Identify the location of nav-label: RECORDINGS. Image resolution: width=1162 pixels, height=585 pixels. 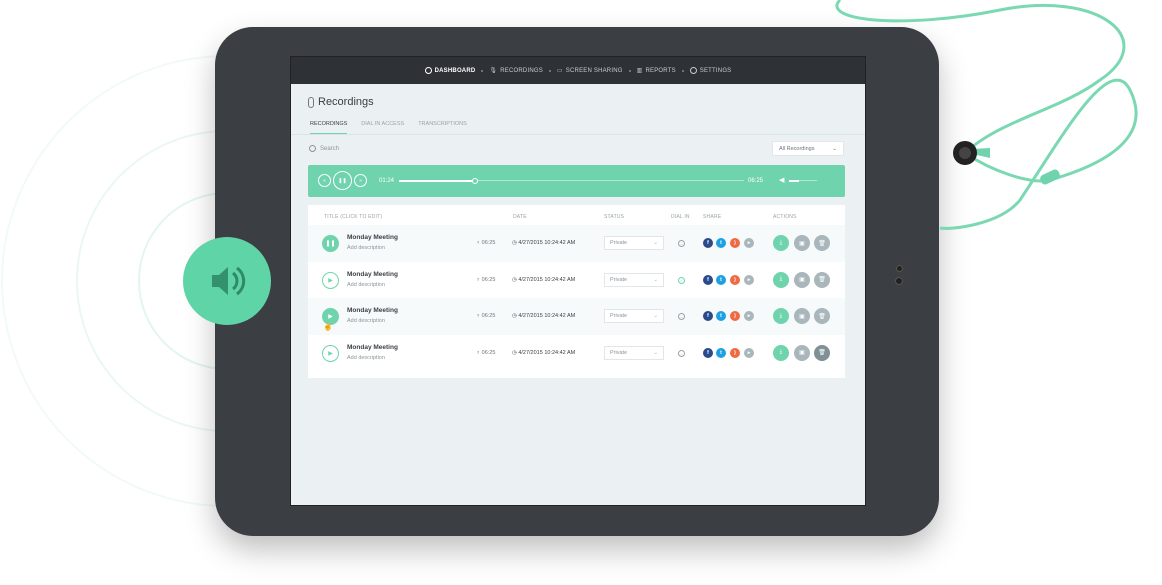
(521, 70).